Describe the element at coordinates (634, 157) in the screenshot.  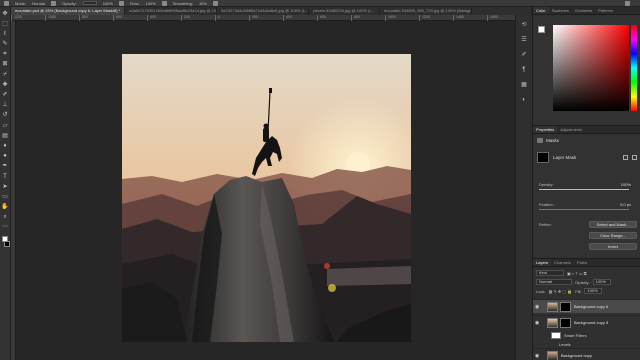
I see `vector-mask-button` at that location.